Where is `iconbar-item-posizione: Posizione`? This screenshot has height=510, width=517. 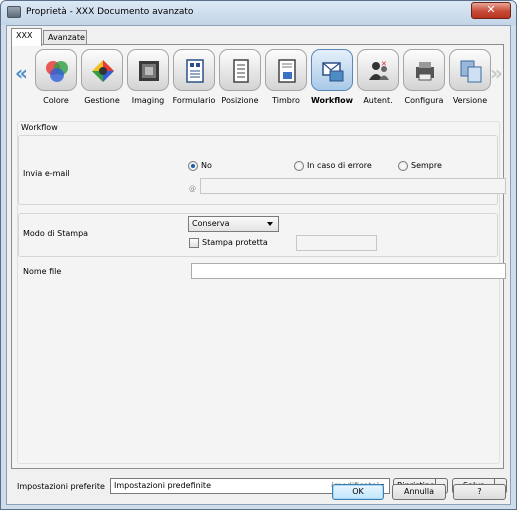
iconbar-item-posizione: Posizione is located at coordinates (240, 82).